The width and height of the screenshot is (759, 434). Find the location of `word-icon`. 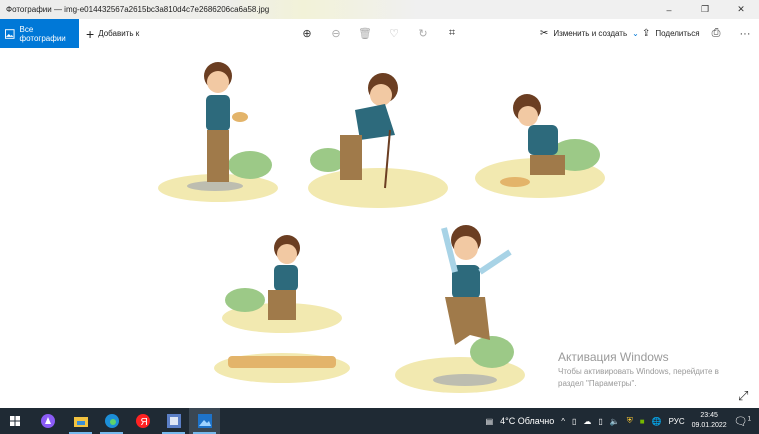

word-icon is located at coordinates (173, 421).